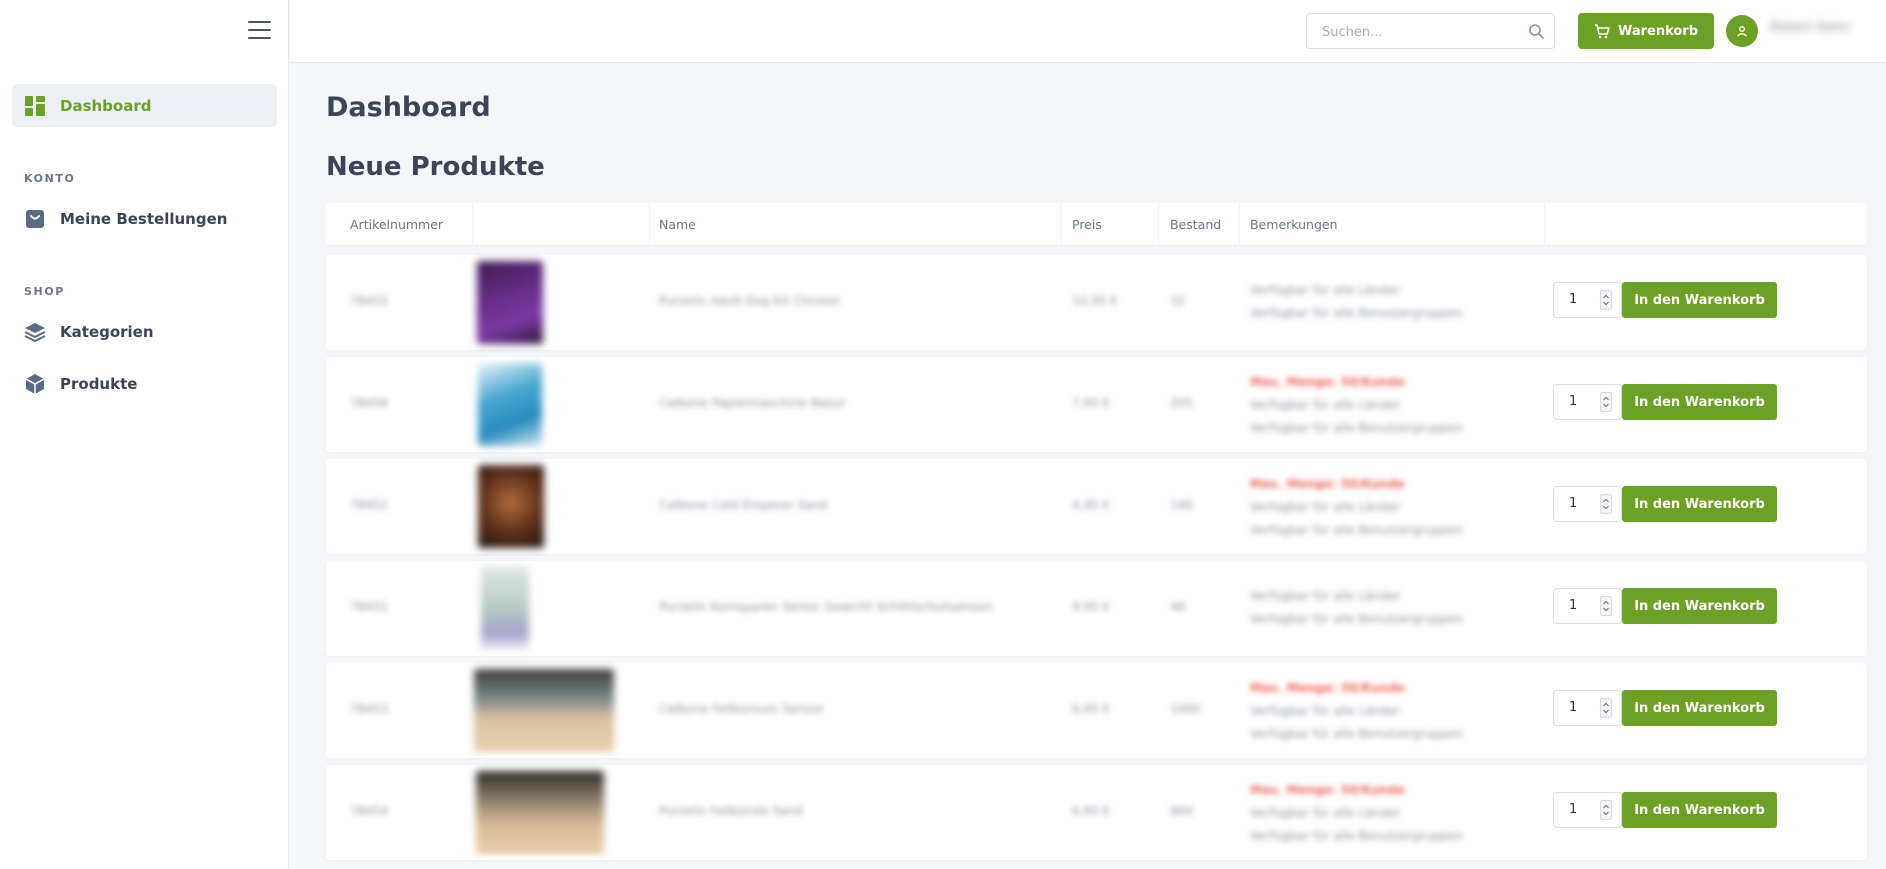  I want to click on search-box, so click(1430, 31).